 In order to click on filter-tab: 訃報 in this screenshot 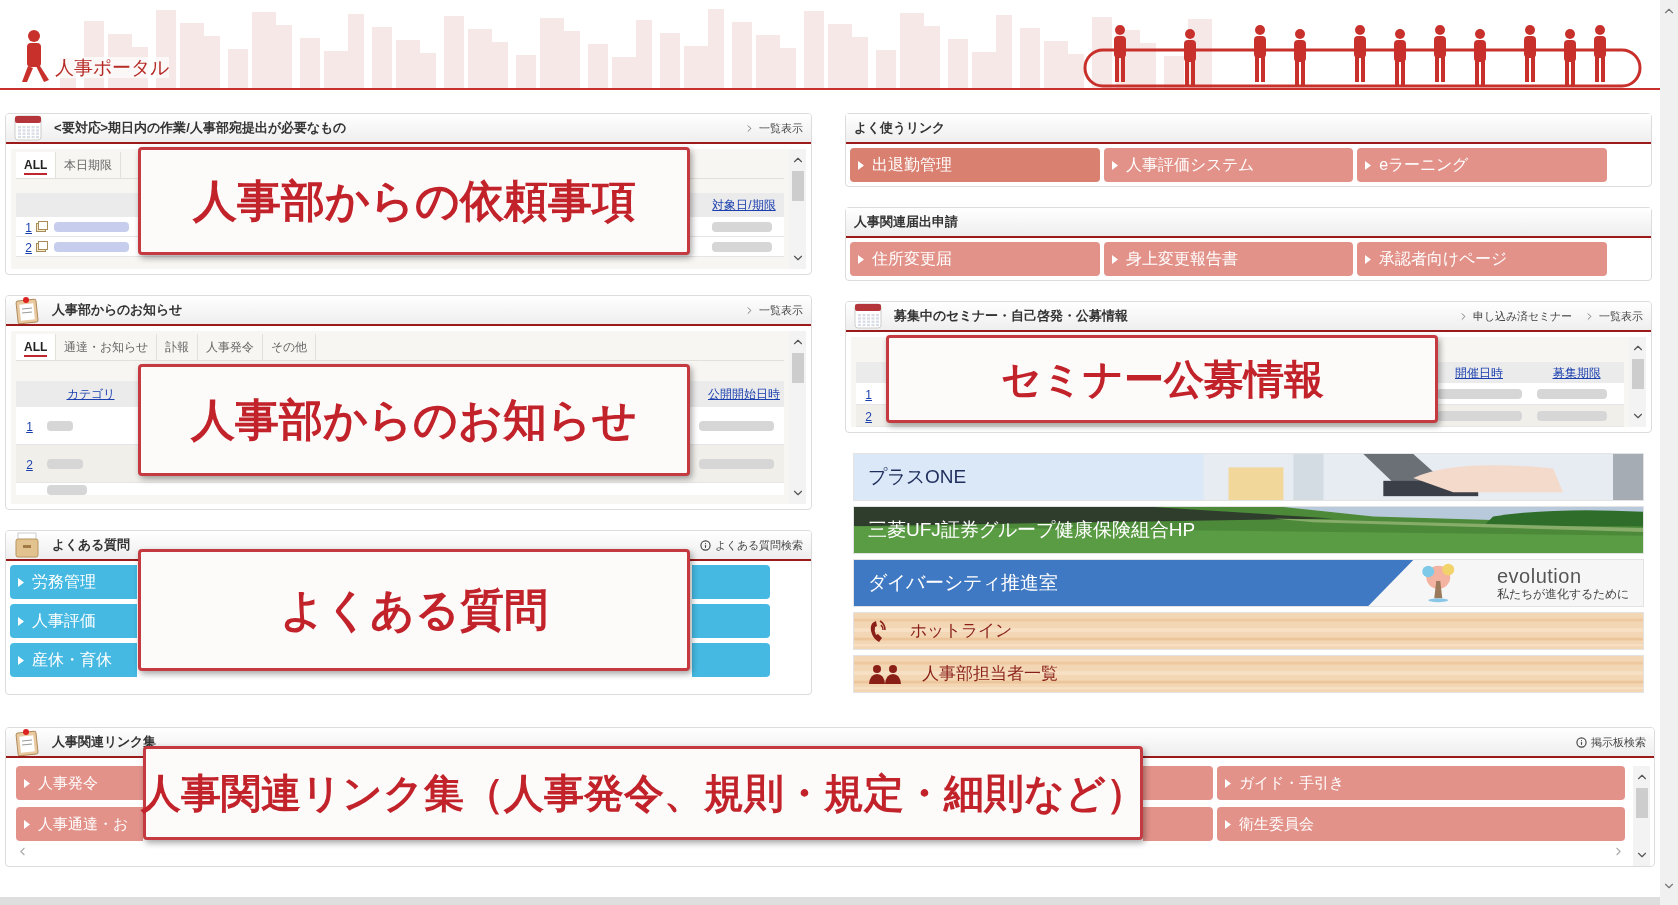, I will do `click(178, 347)`.